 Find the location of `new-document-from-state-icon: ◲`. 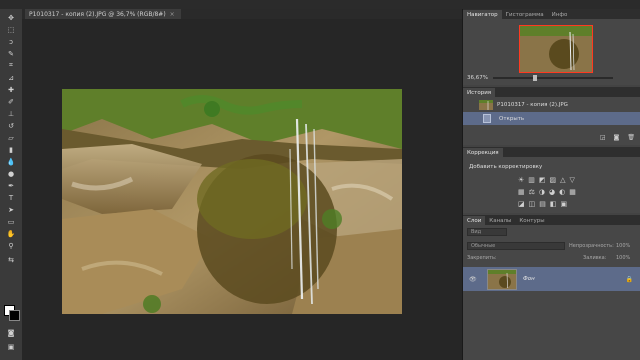

new-document-from-state-icon: ◲ is located at coordinates (603, 137).